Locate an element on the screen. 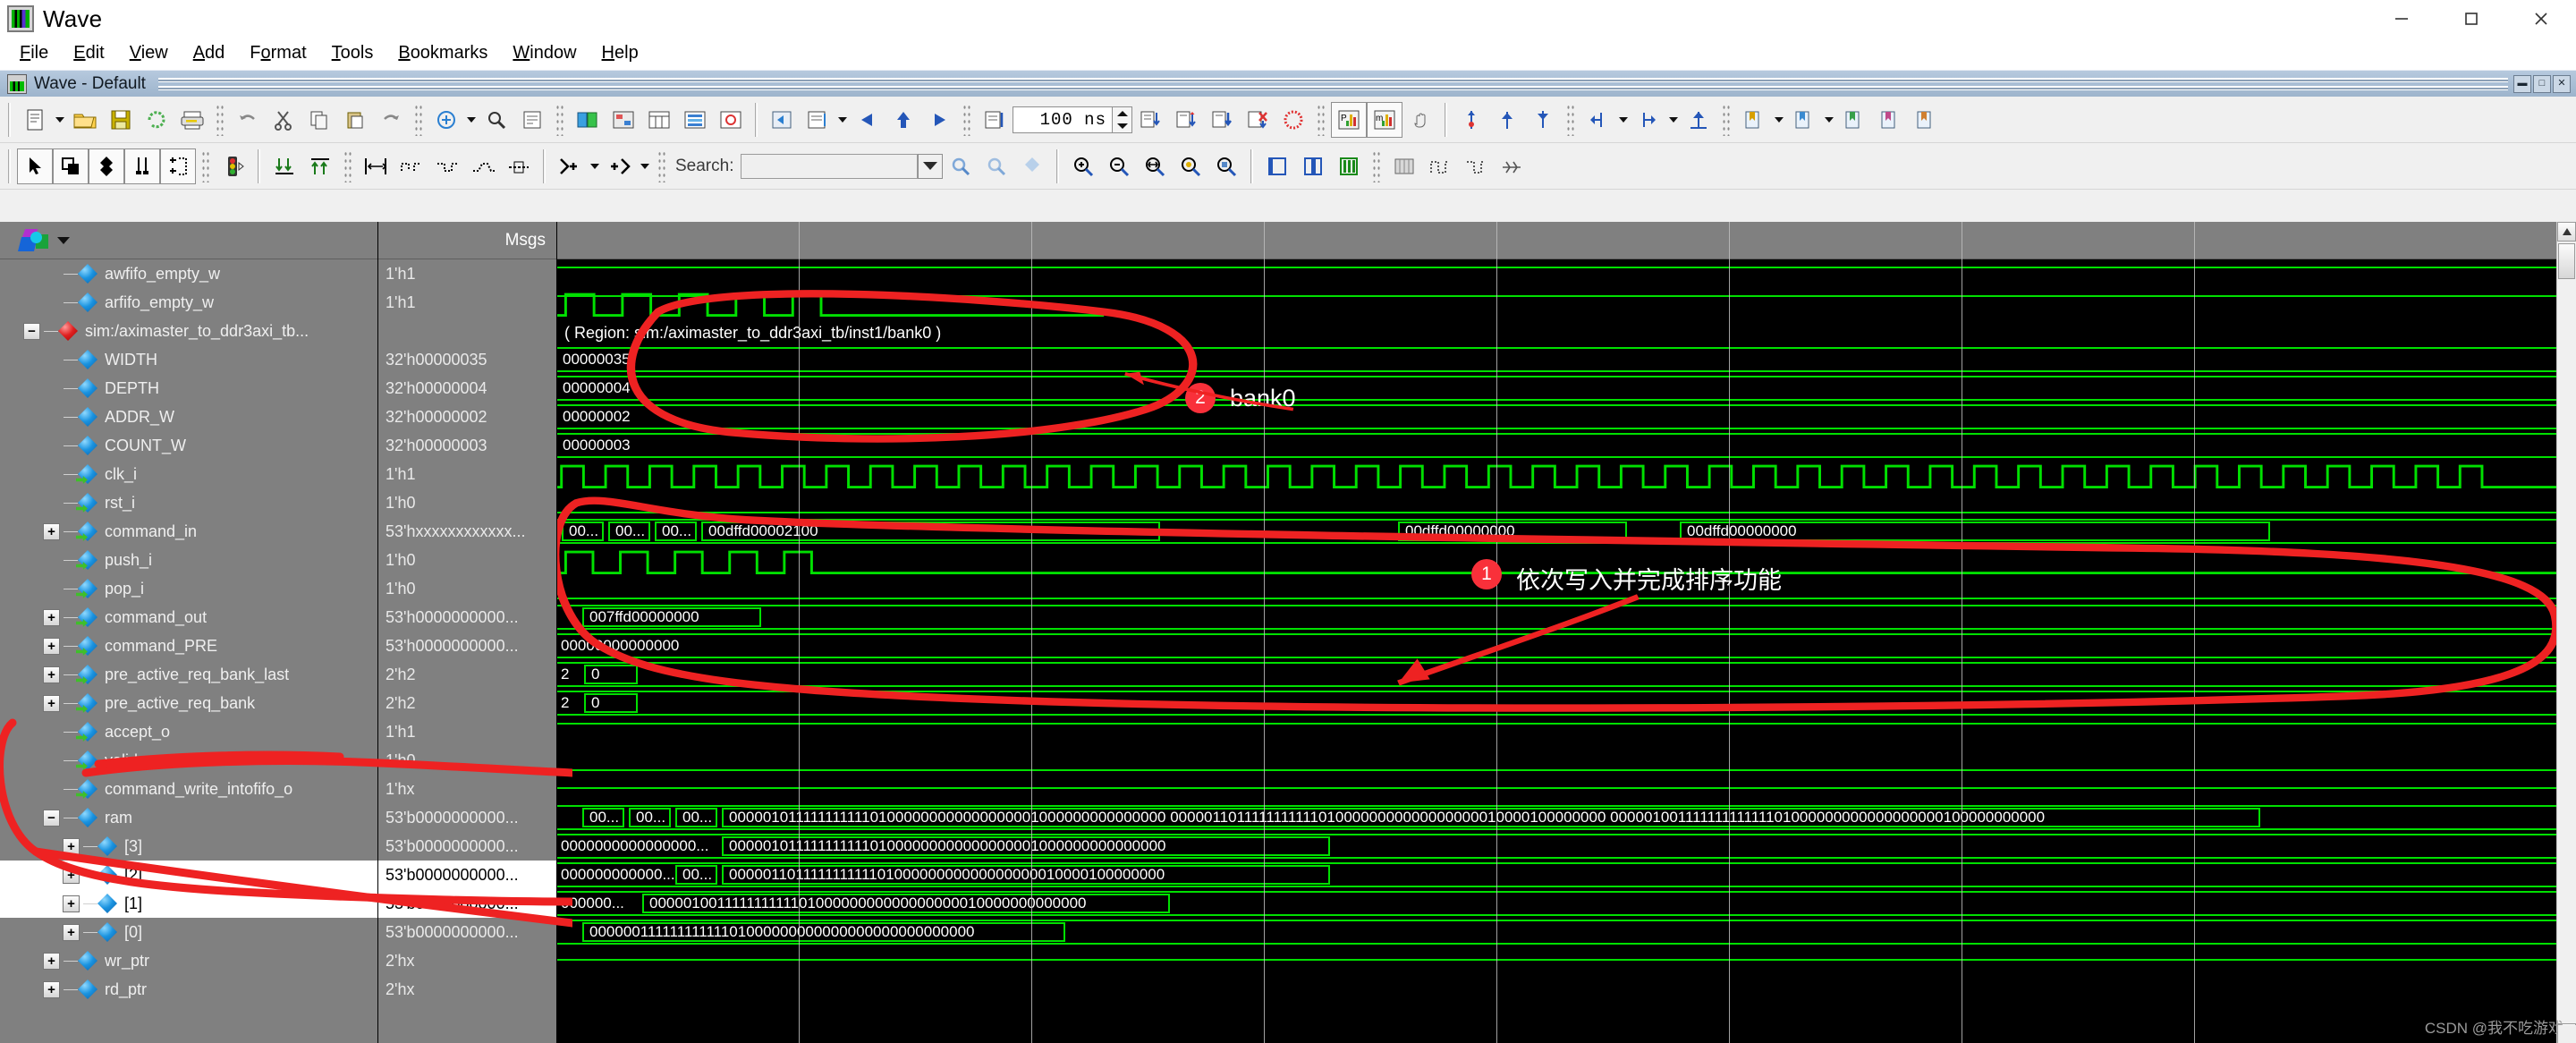 This screenshot has height=1043, width=2576. delete-signal-dropdown-icon is located at coordinates (645, 166).